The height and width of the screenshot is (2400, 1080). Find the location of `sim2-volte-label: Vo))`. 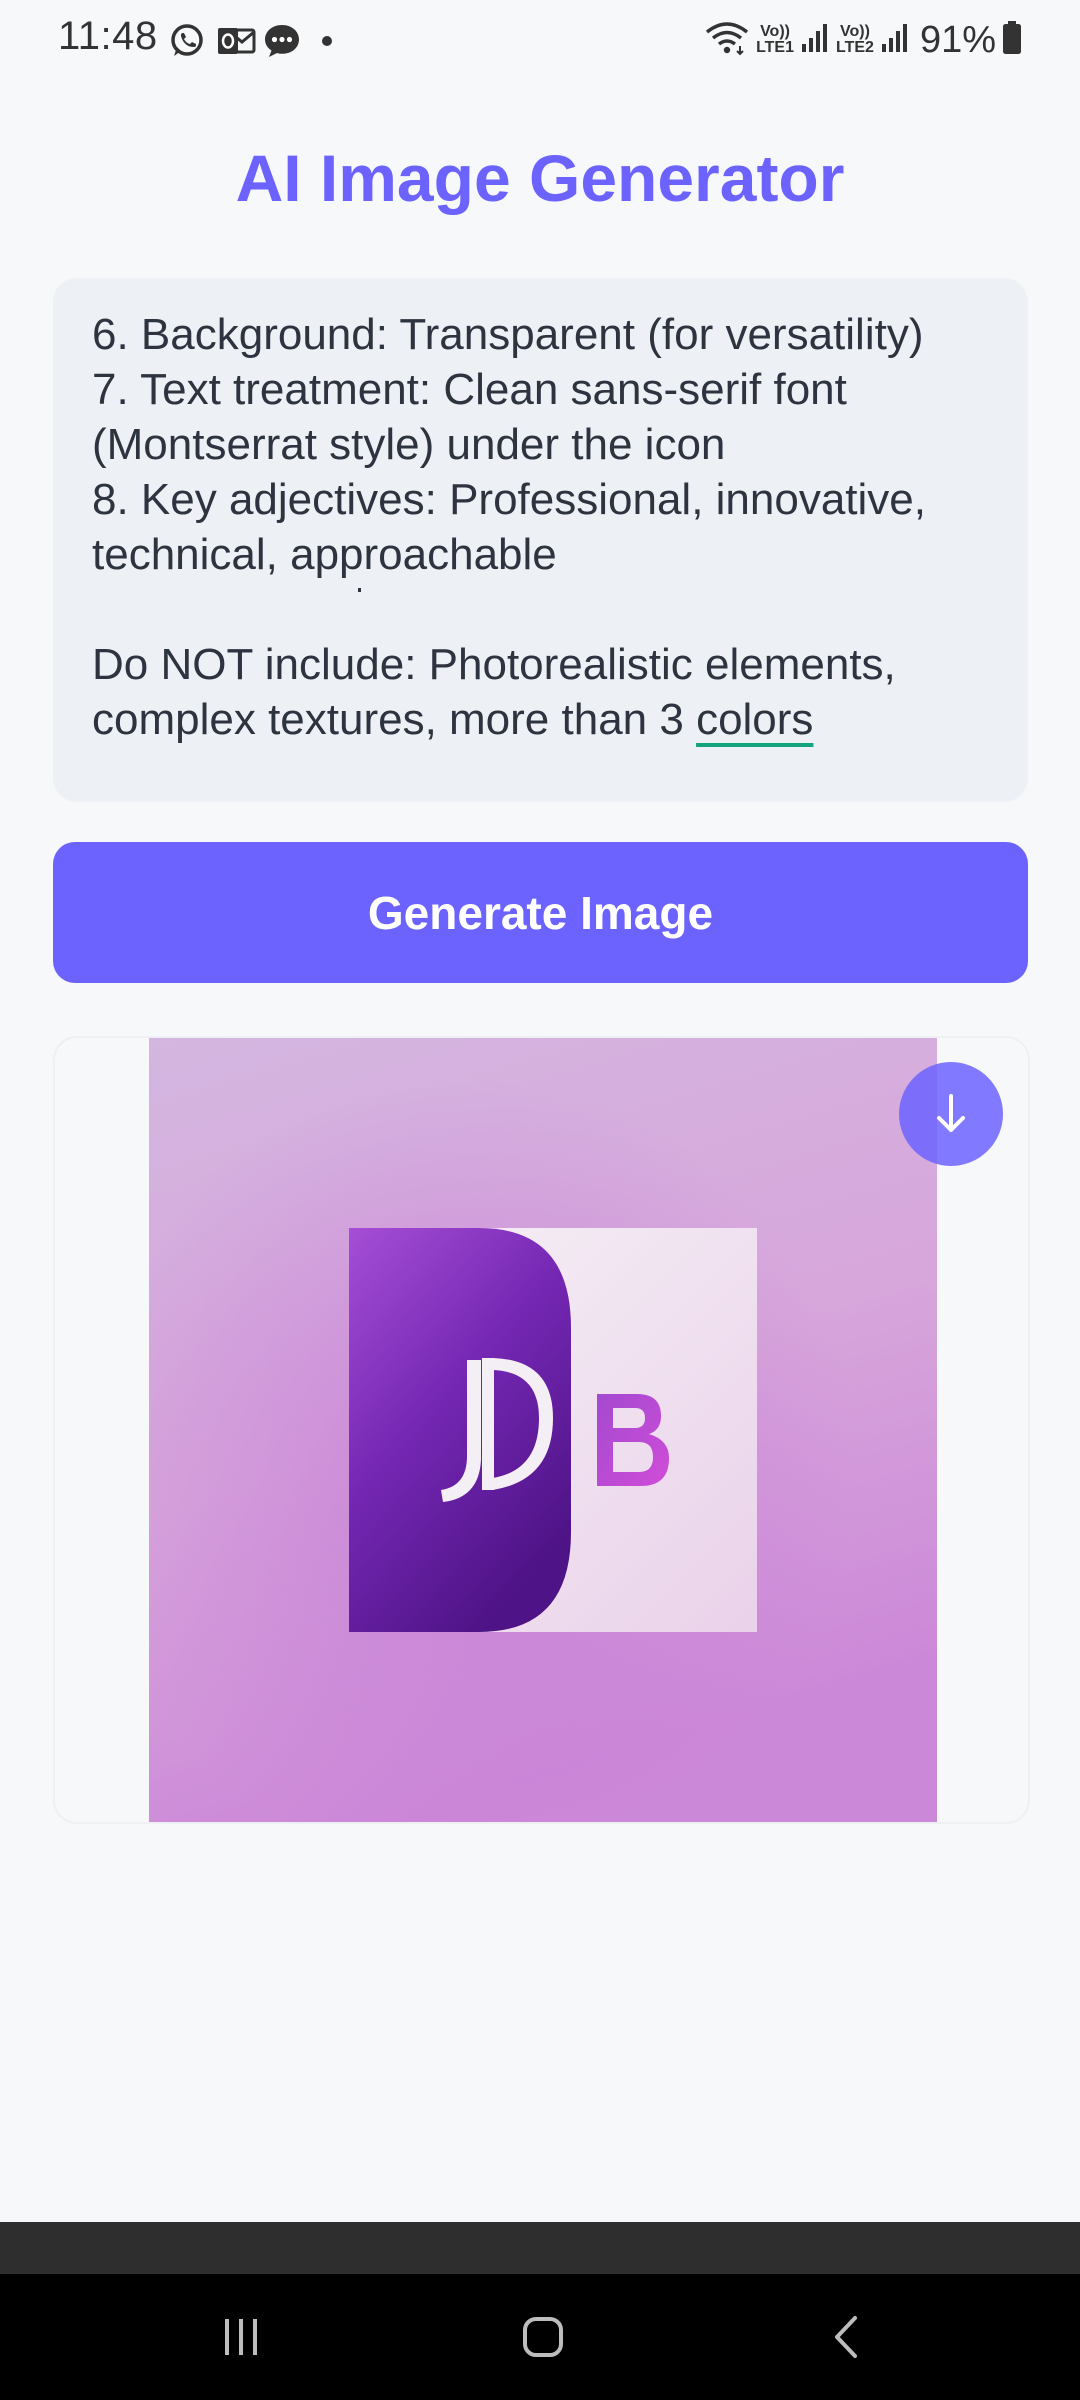

sim2-volte-label: Vo)) is located at coordinates (855, 31).